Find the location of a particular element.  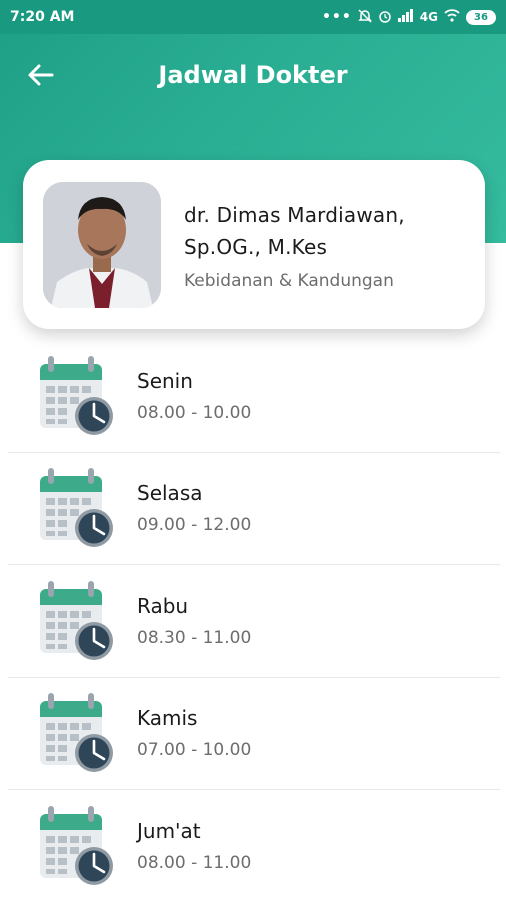

page-title: Jadwal Dokter is located at coordinates (253, 75).